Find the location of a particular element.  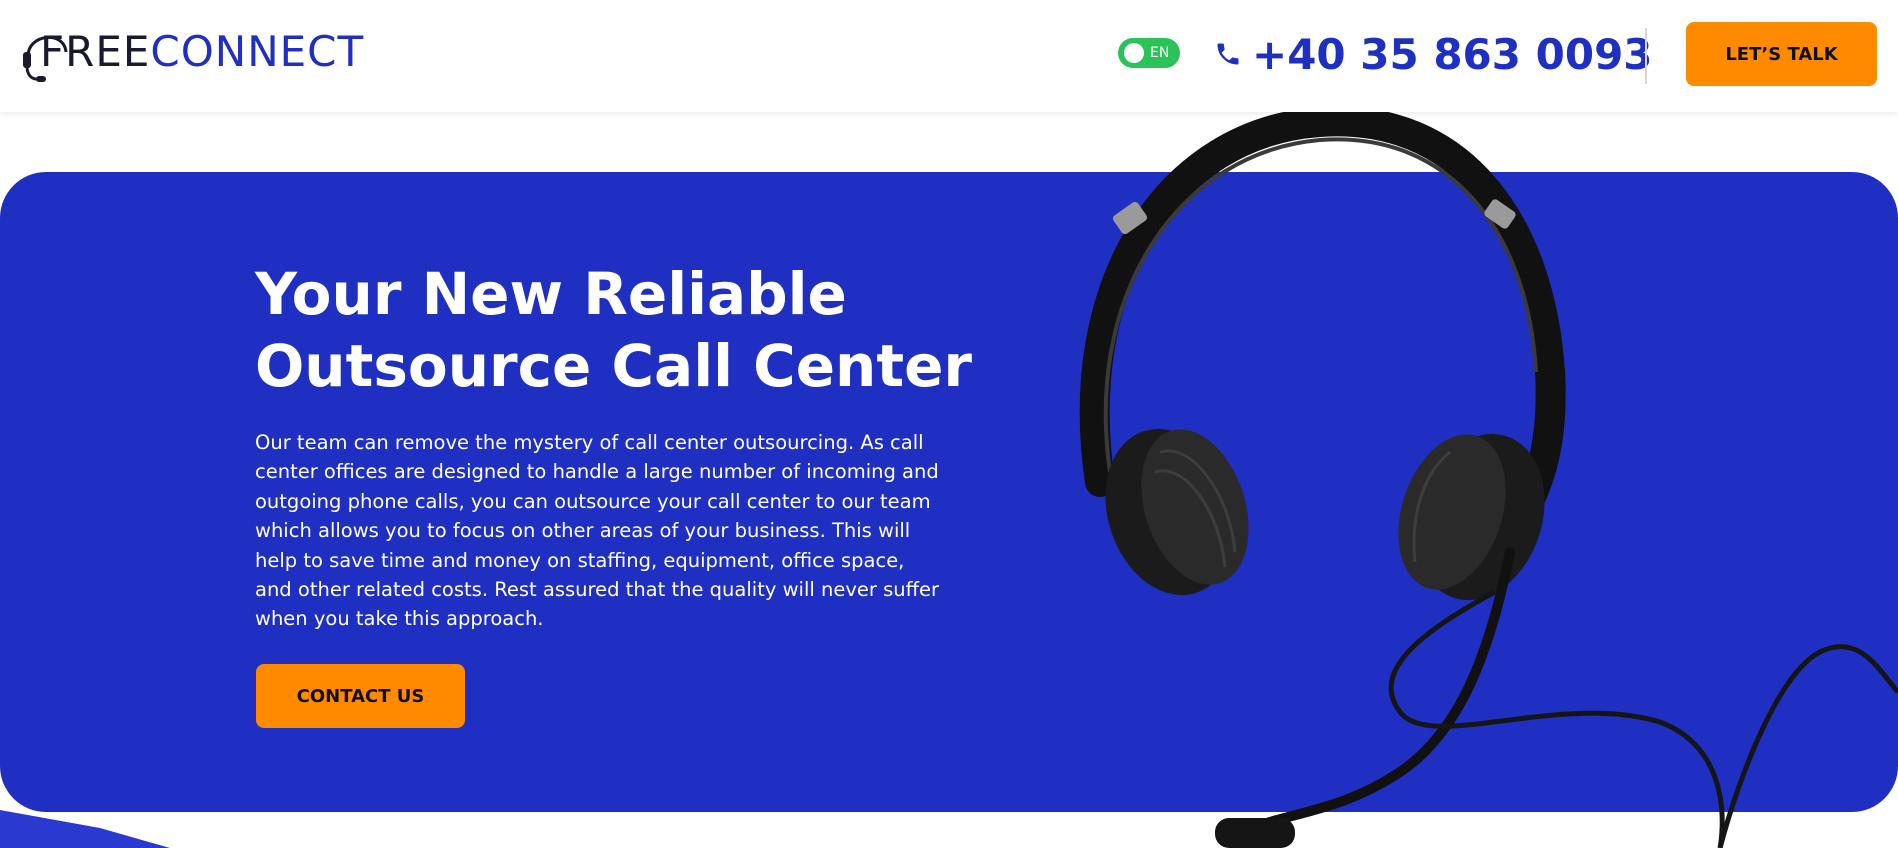

logo: FREECONNECT is located at coordinates (191, 52).